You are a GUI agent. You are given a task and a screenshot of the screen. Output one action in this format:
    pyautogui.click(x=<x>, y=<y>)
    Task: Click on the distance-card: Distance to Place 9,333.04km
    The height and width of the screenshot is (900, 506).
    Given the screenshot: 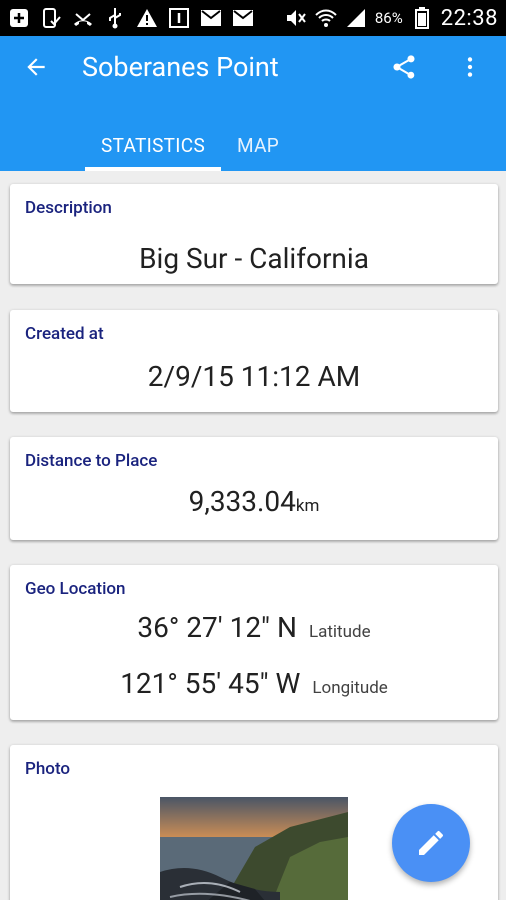 What is the action you would take?
    pyautogui.click(x=254, y=488)
    